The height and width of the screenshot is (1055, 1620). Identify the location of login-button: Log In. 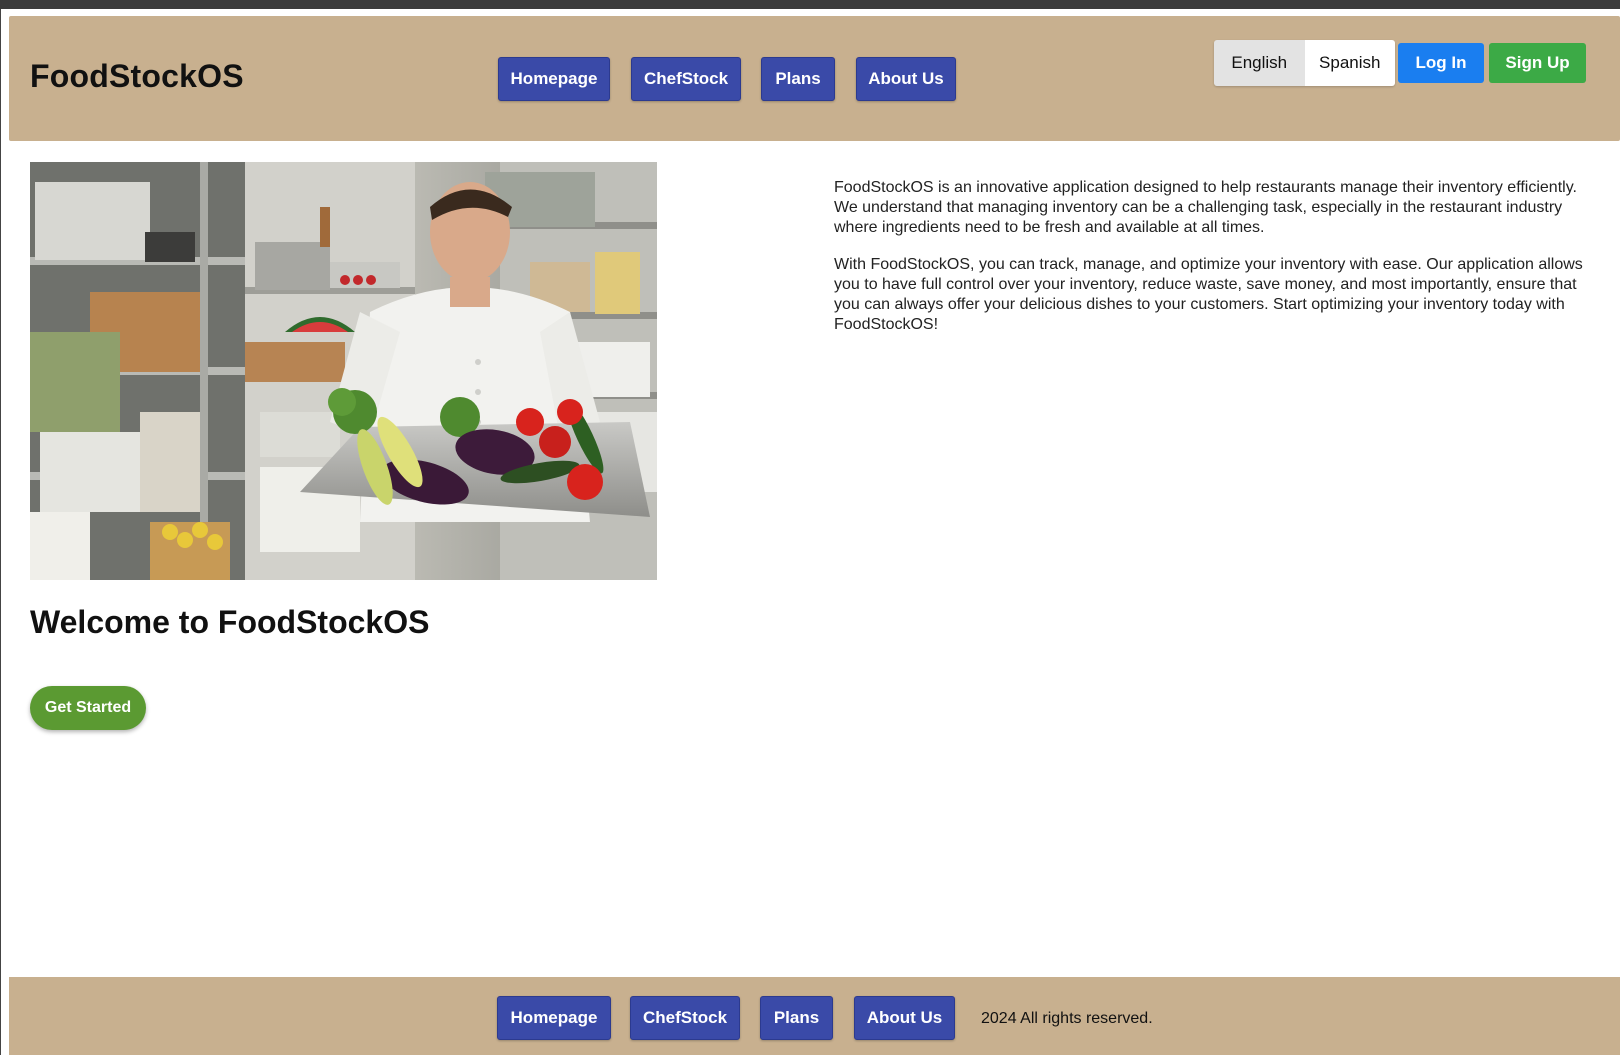
(1441, 63).